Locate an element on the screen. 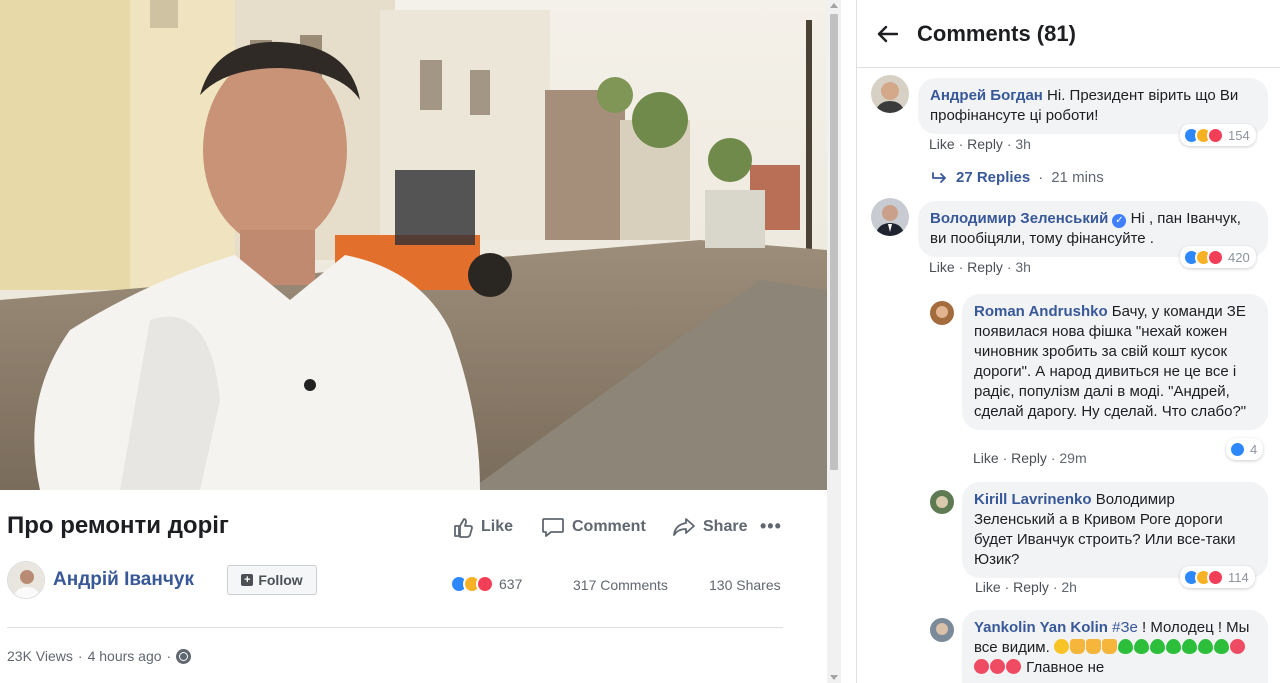 This screenshot has height=683, width=1280. share-button: Share is located at coordinates (709, 527).